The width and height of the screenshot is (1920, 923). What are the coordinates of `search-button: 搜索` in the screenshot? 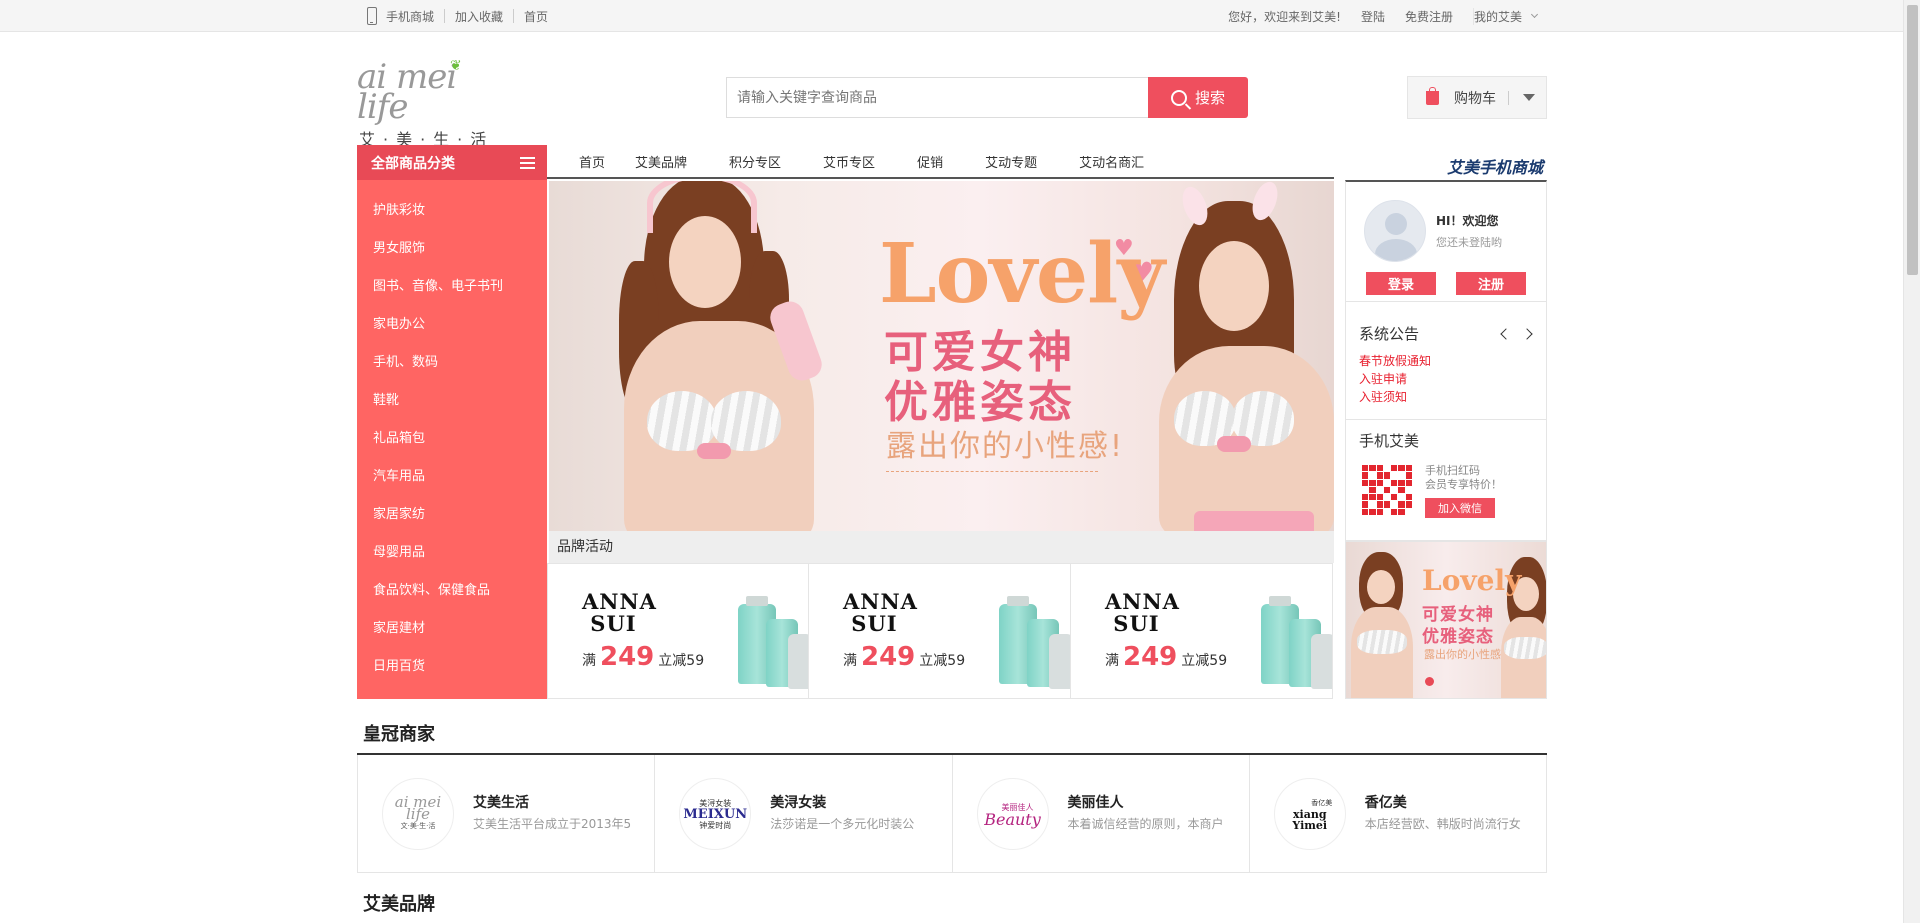 It's located at (1198, 97).